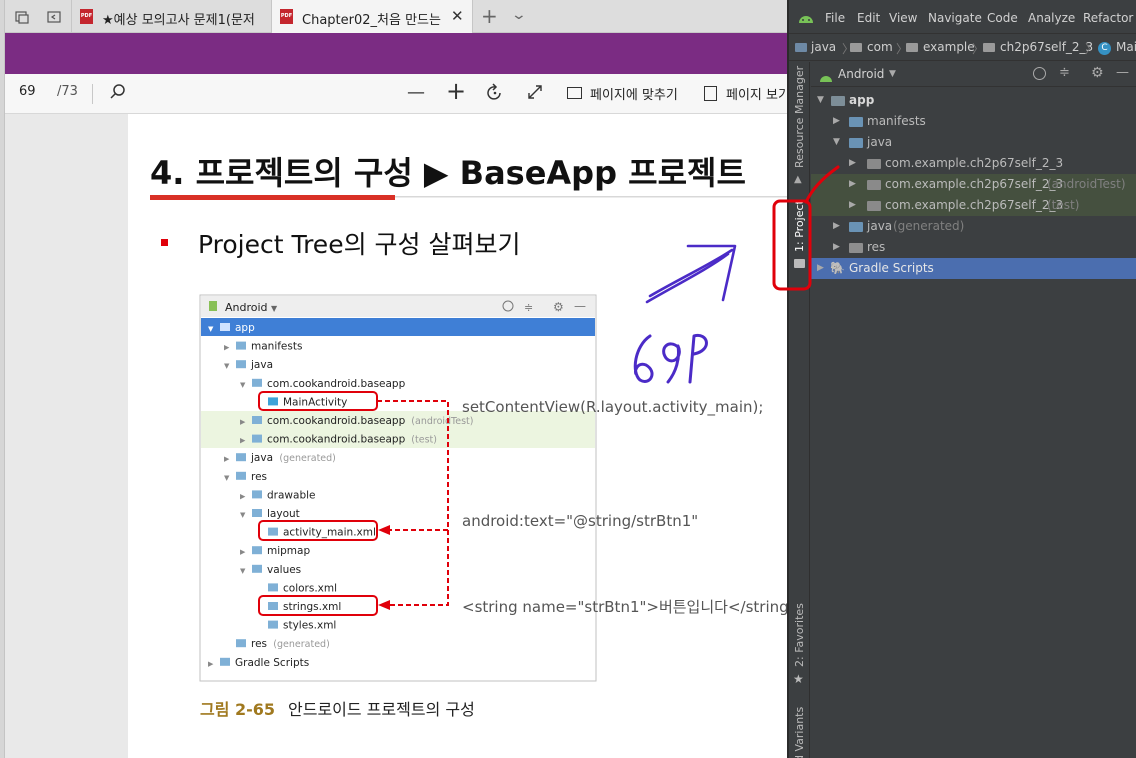 Image resolution: width=1136 pixels, height=758 pixels. I want to click on project-tab-highlight, so click(792, 245).